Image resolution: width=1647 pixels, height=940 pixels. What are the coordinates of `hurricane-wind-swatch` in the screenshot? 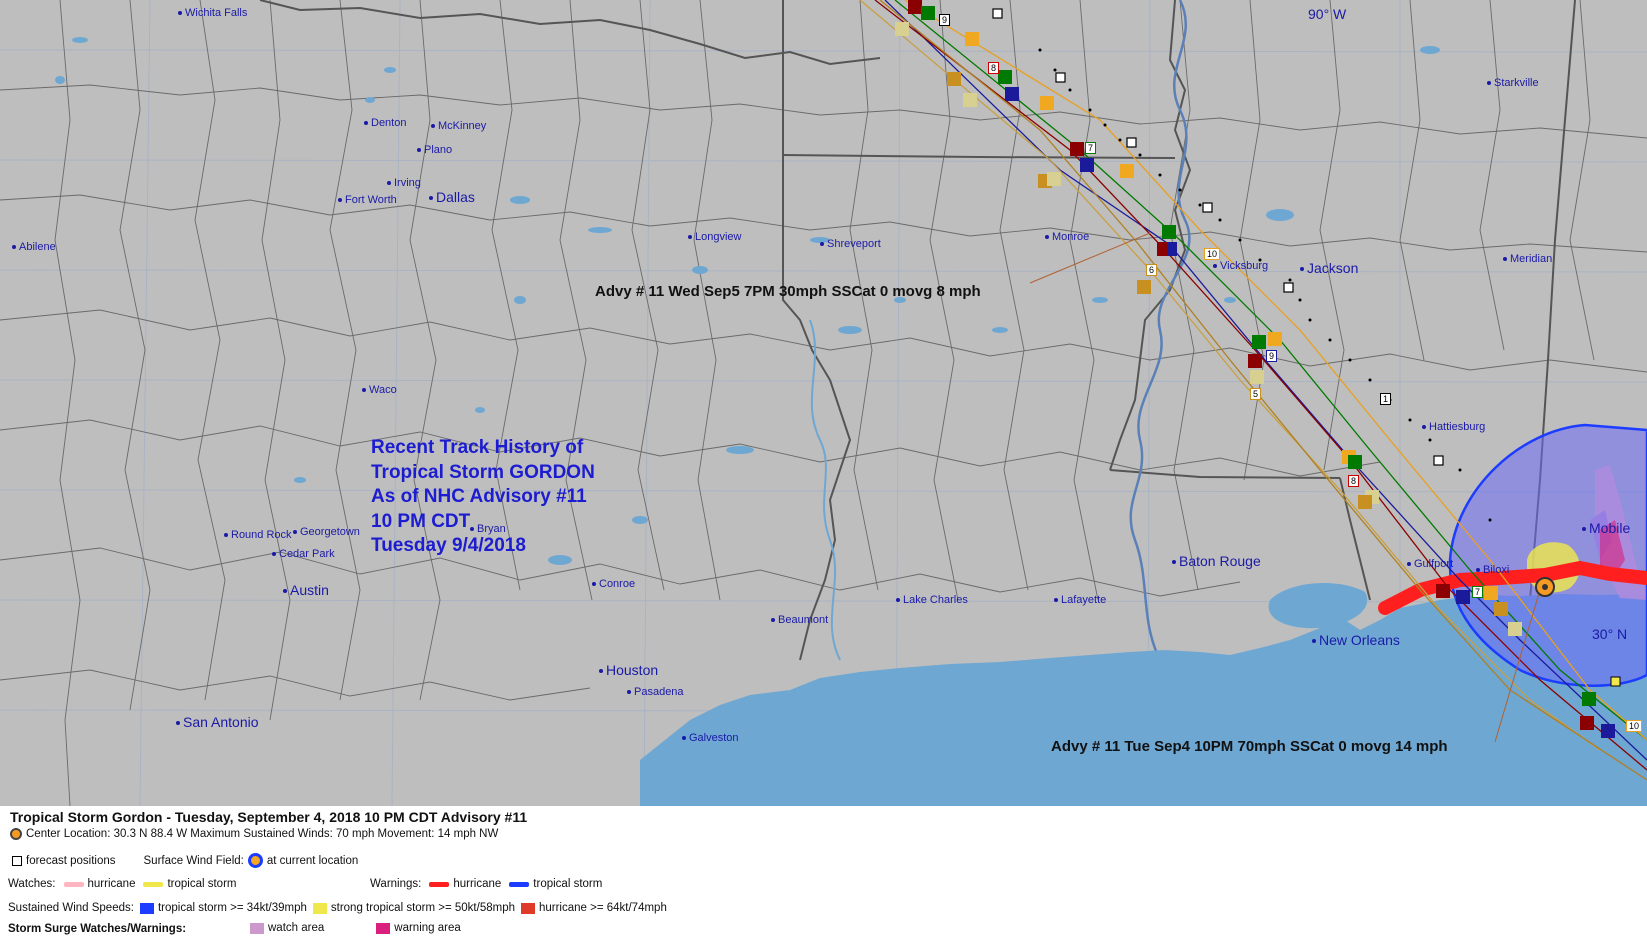 It's located at (527, 908).